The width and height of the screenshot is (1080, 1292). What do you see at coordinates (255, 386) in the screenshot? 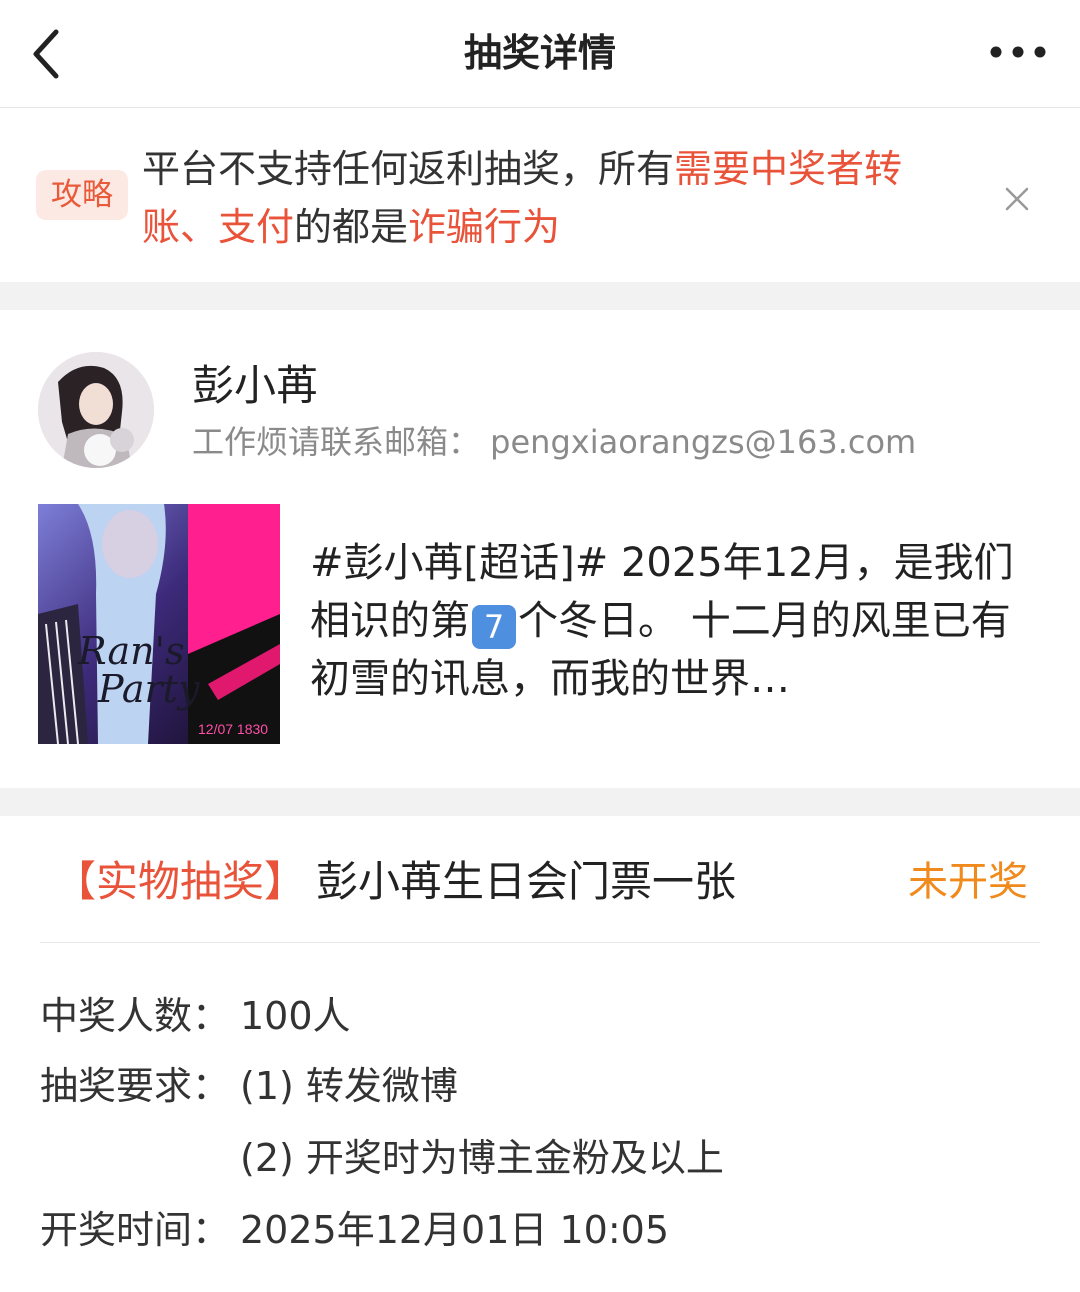
I see `user-name: 彭小苒` at bounding box center [255, 386].